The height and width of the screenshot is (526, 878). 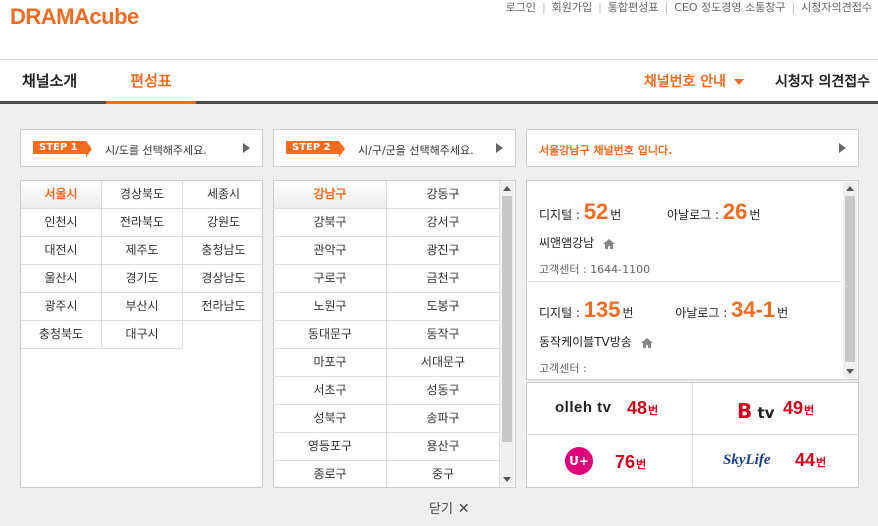 I want to click on district-item: 동작구, so click(x=443, y=335).